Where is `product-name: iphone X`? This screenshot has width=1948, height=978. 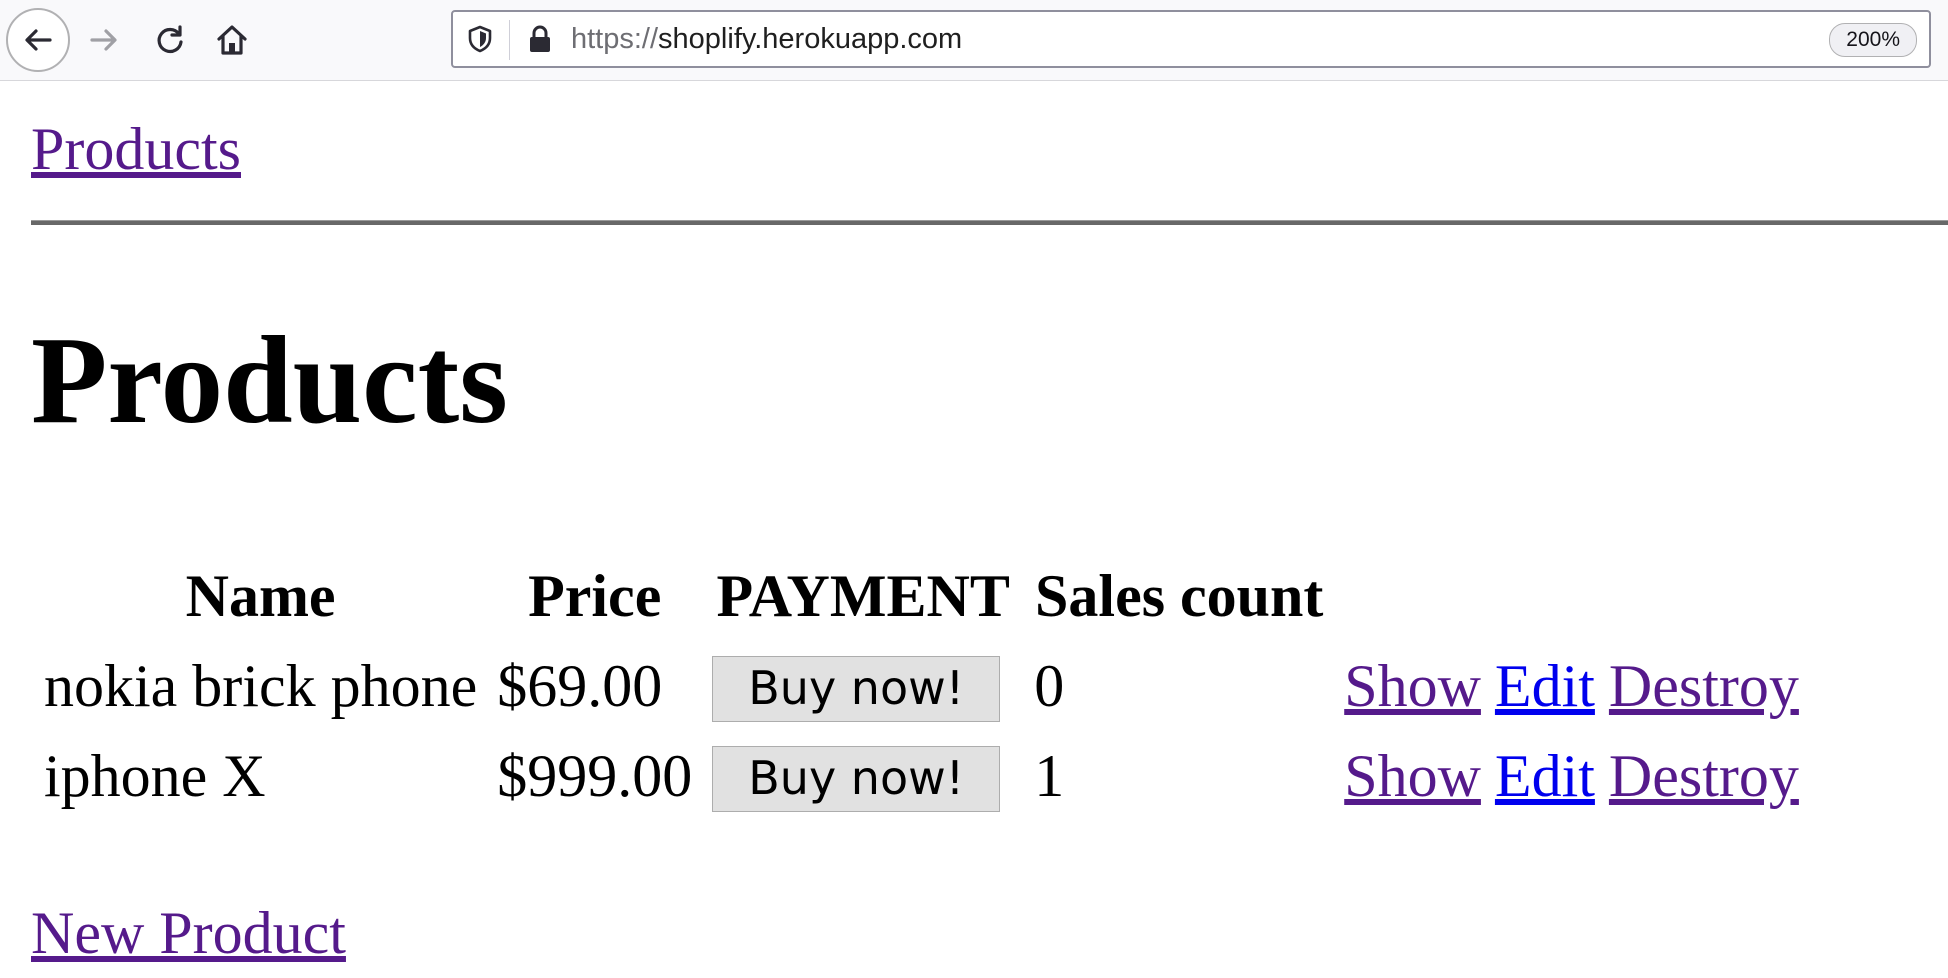 product-name: iphone X is located at coordinates (155, 775).